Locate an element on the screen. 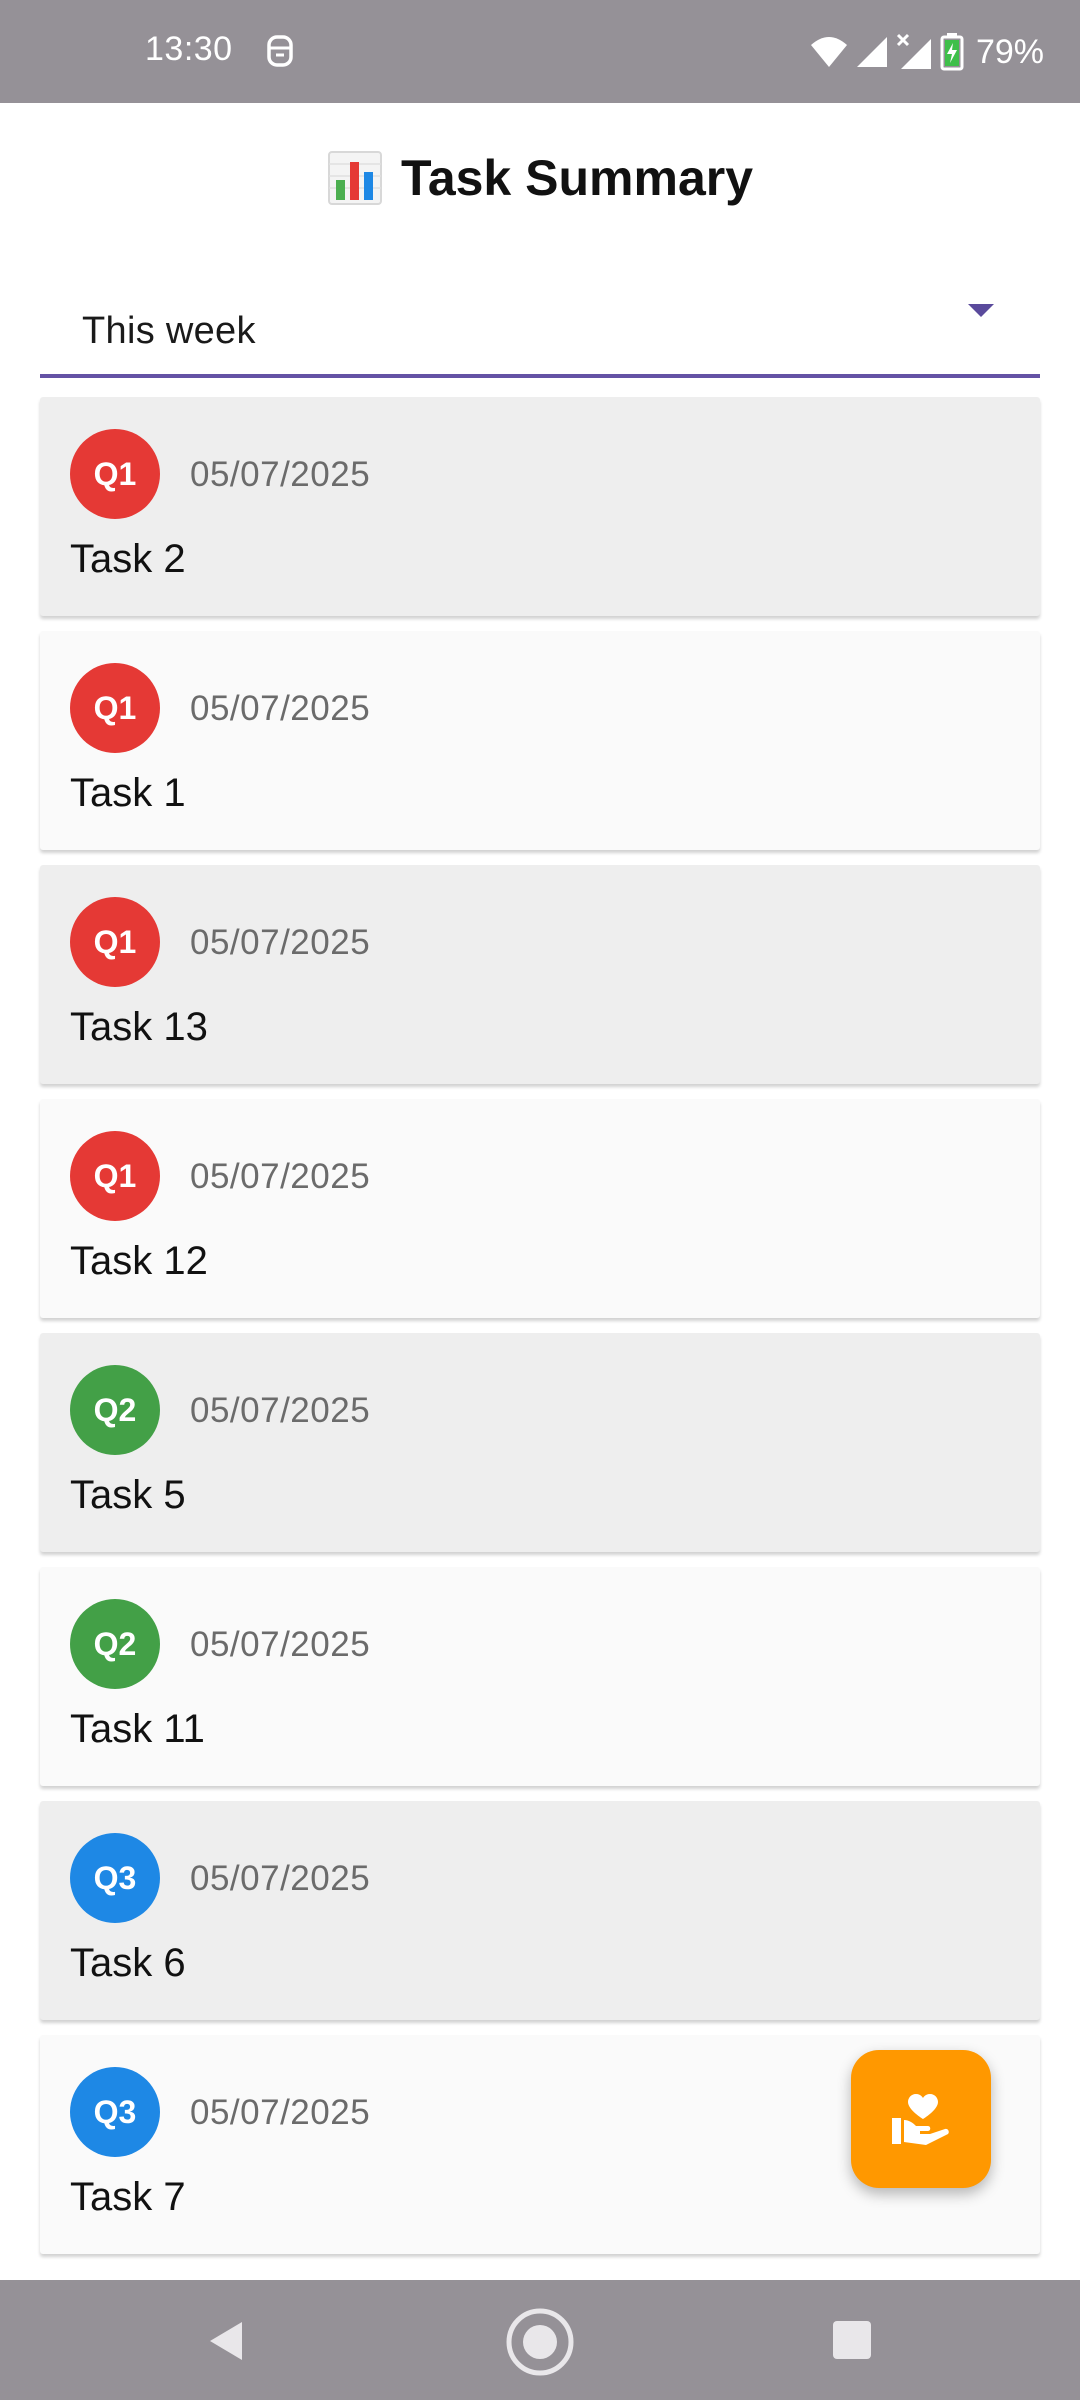 The height and width of the screenshot is (2400, 1080). back-icon is located at coordinates (226, 2341).